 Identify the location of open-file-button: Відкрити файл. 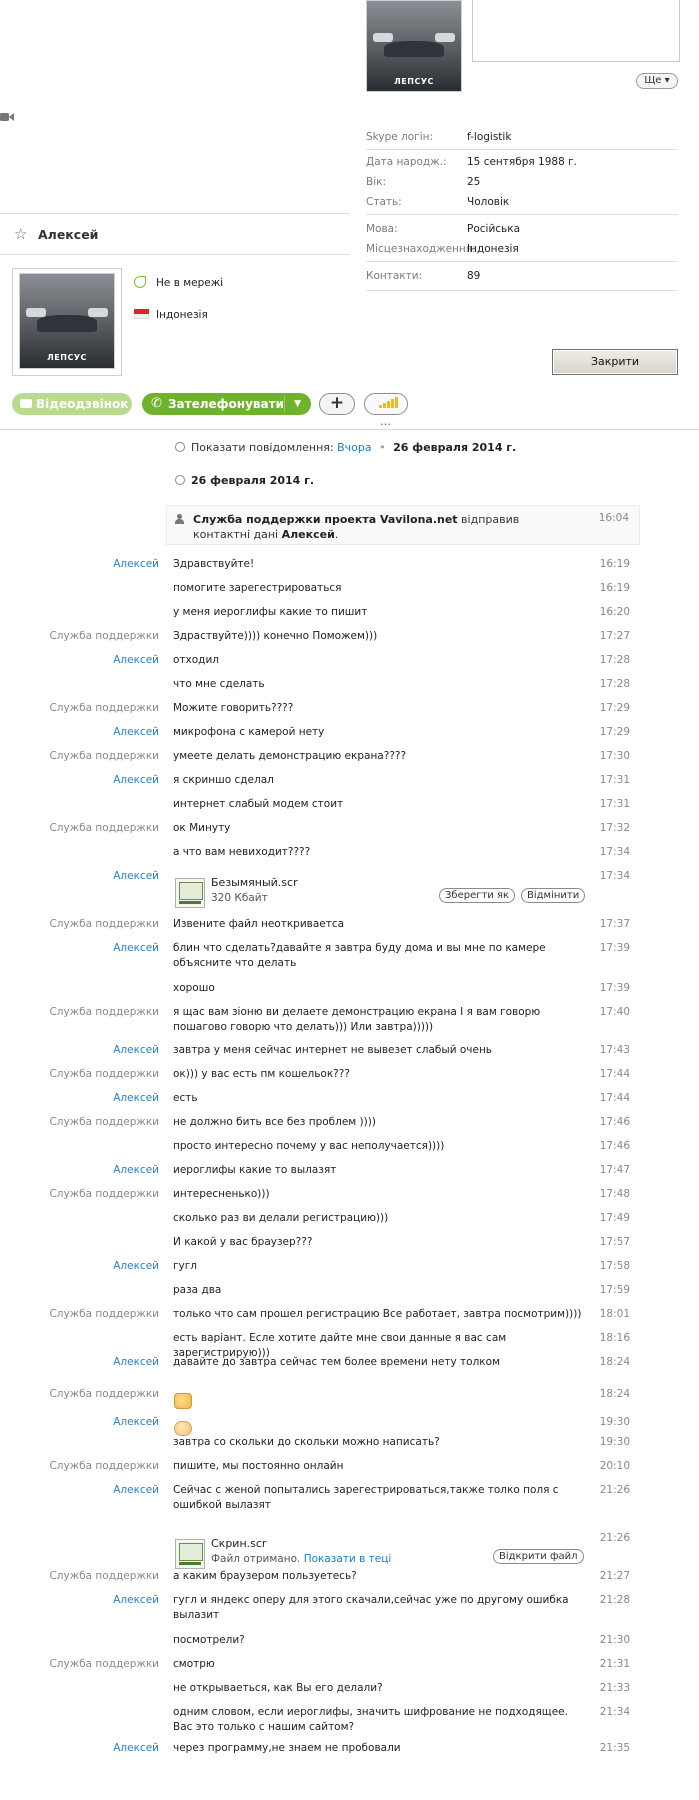
(538, 1556).